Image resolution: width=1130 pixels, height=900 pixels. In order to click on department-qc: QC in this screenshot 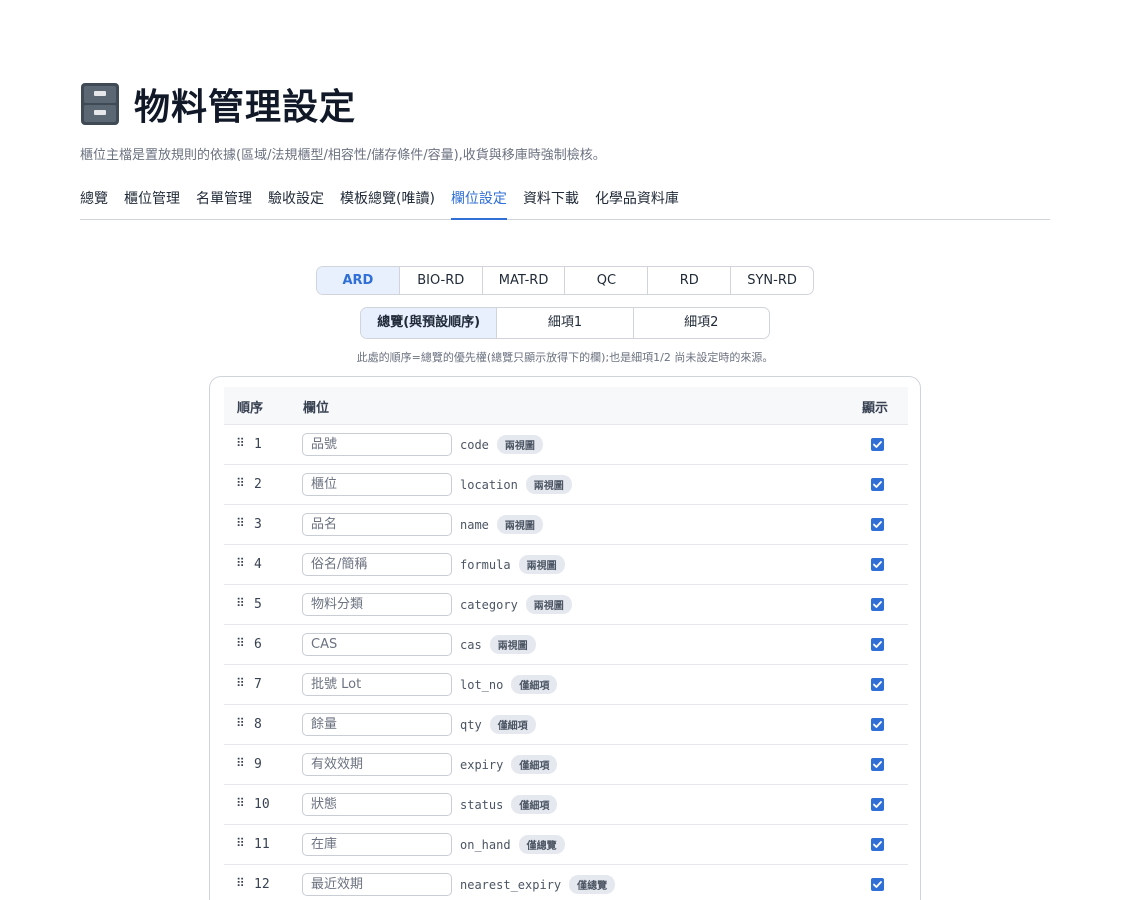, I will do `click(607, 280)`.